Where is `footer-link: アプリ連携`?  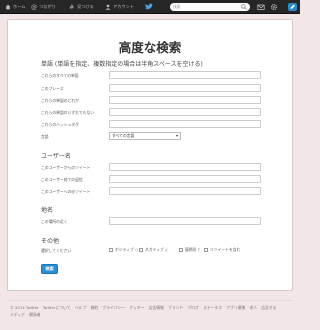 footer-link: アプリ連携 is located at coordinates (235, 307).